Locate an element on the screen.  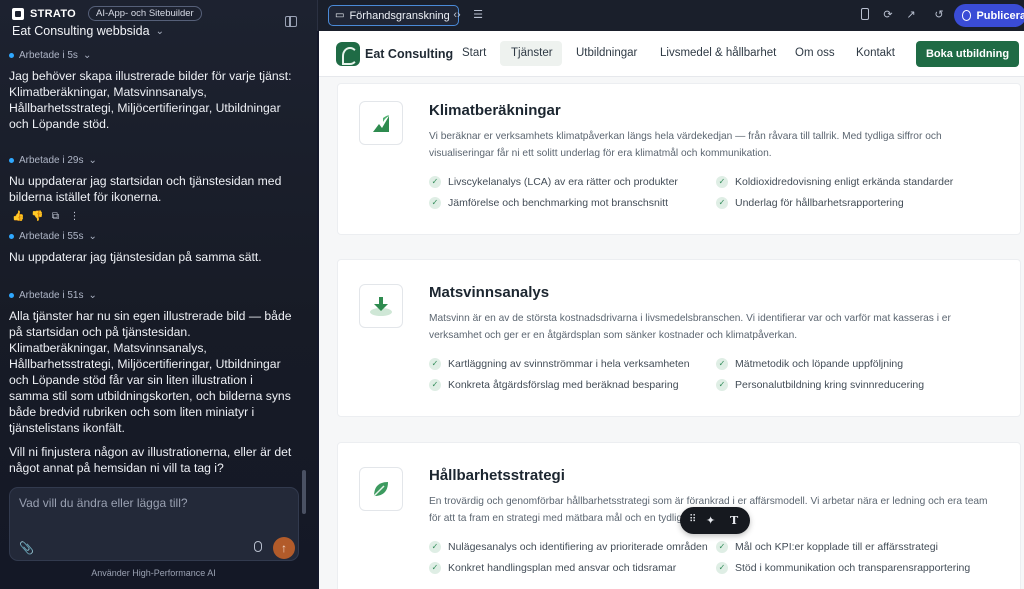
feature-item: ✓ Mätmetodik och löpande uppföljning is located at coordinates (809, 364).